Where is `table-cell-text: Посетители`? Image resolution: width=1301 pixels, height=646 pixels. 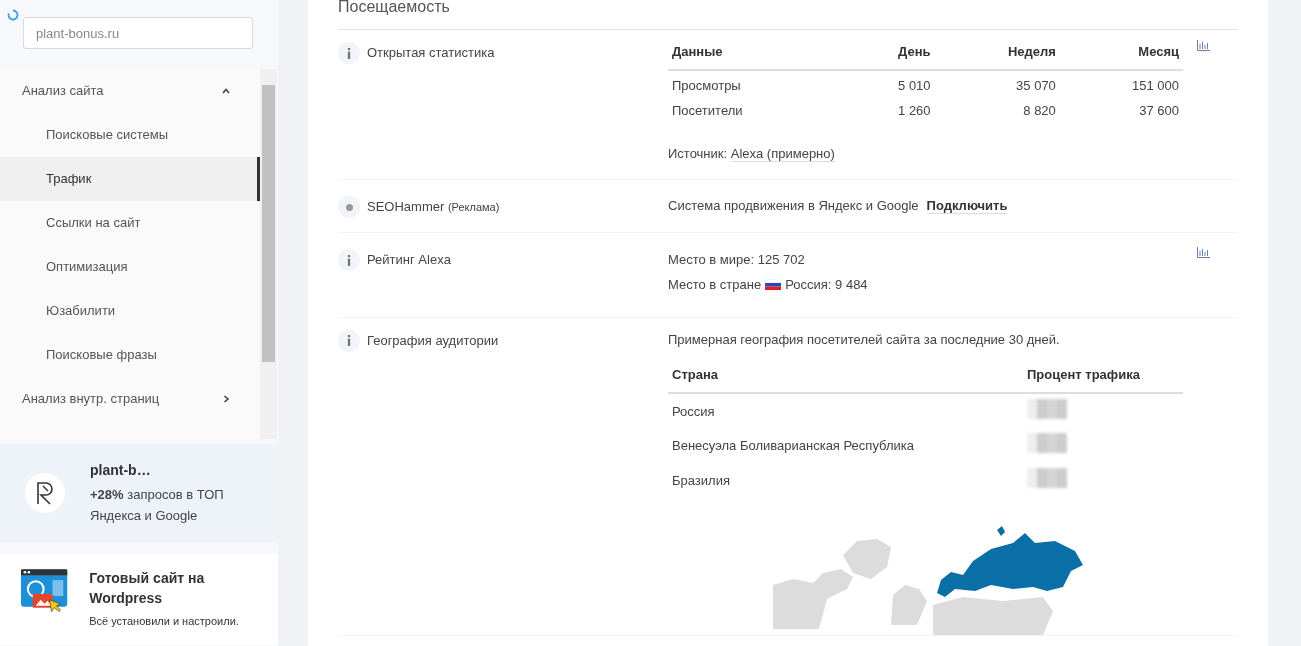 table-cell-text: Посетители is located at coordinates (707, 111).